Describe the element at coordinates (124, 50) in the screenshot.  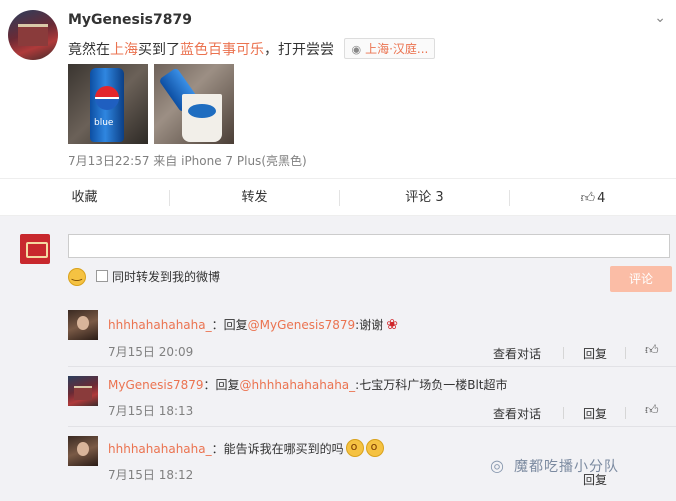
I see `place-link: 上海` at that location.